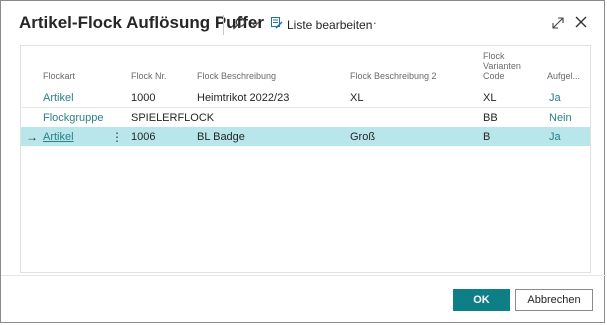  What do you see at coordinates (558, 23) in the screenshot?
I see `expand-icon` at bounding box center [558, 23].